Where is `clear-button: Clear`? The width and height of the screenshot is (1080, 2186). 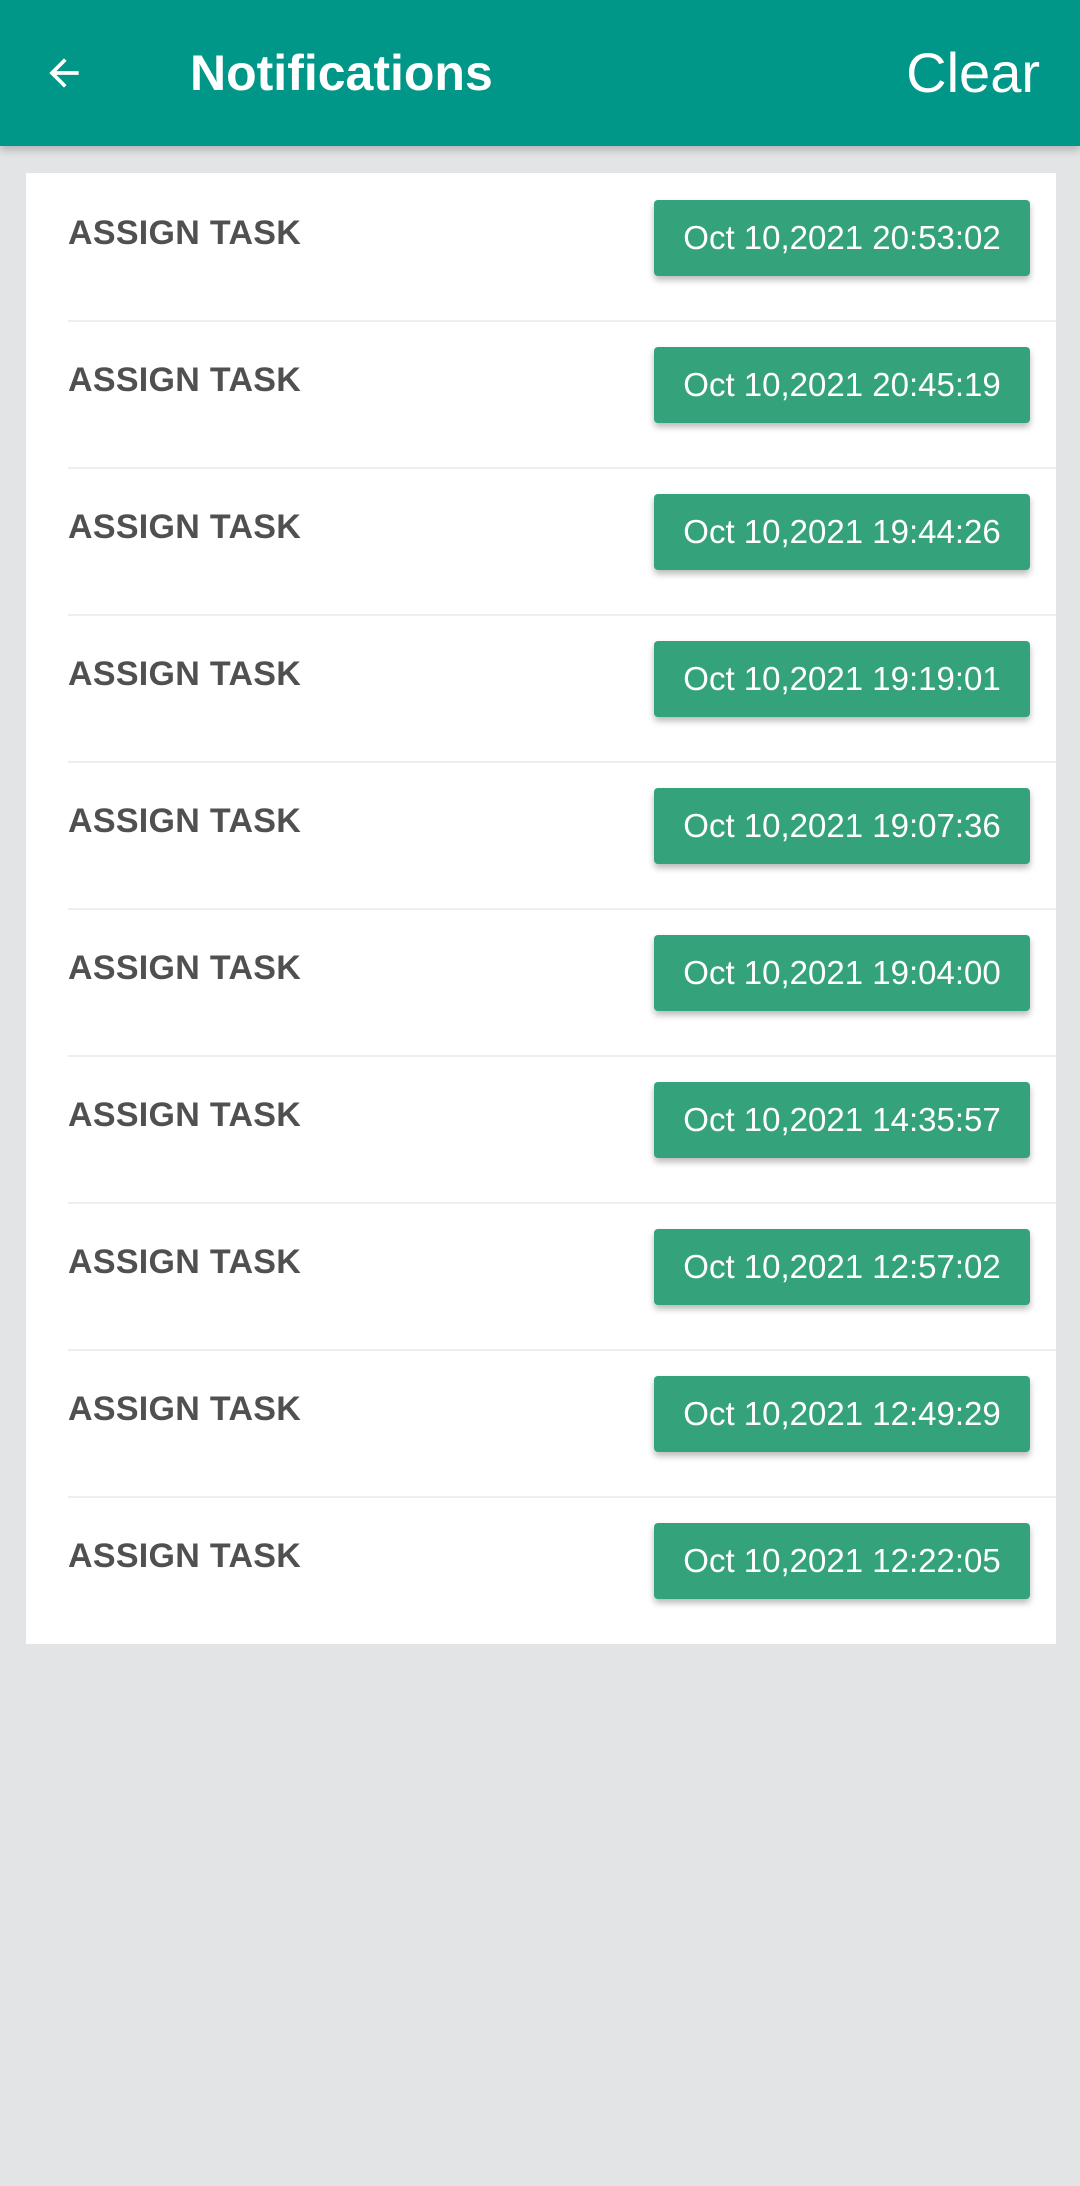 clear-button: Clear is located at coordinates (973, 73).